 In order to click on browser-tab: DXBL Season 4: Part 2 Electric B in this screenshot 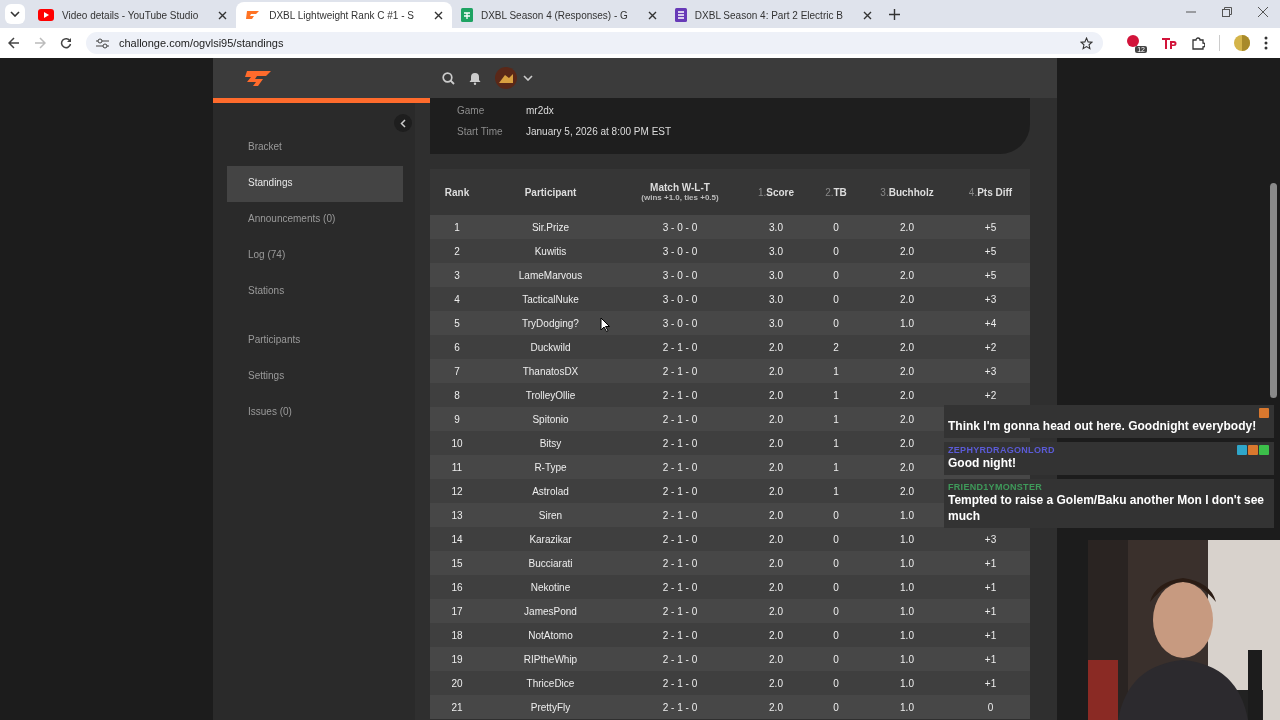, I will do `click(773, 15)`.